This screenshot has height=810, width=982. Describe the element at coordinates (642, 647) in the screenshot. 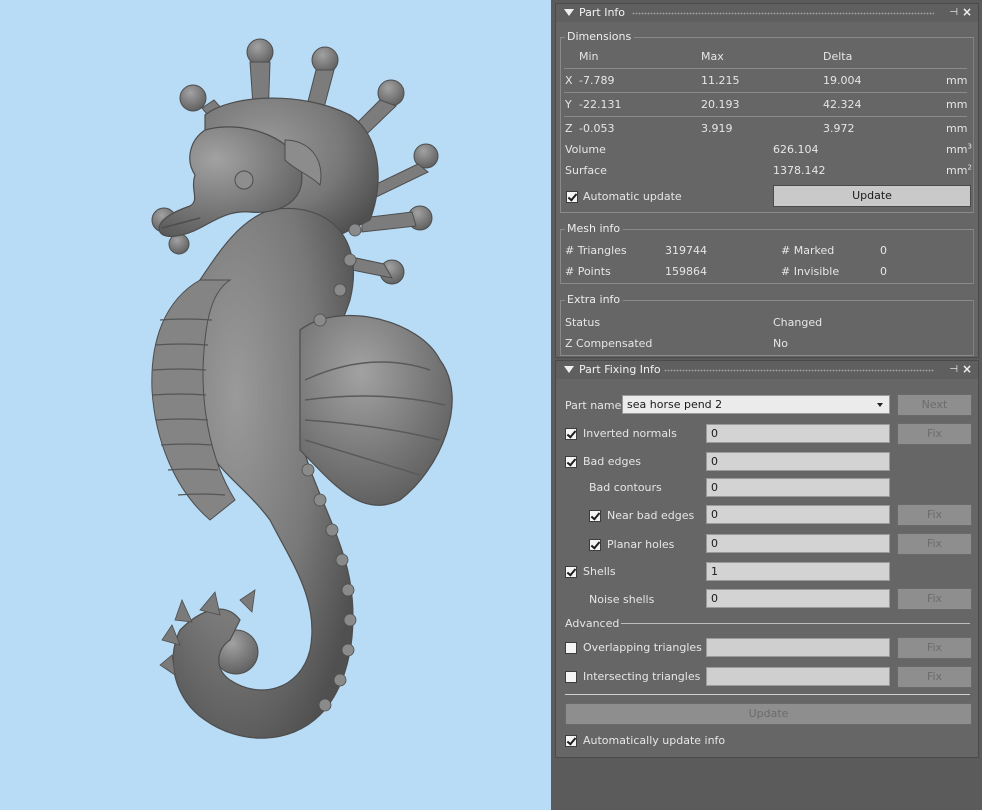

I see `overlapping-triangles-label: Overlapping triangles` at that location.